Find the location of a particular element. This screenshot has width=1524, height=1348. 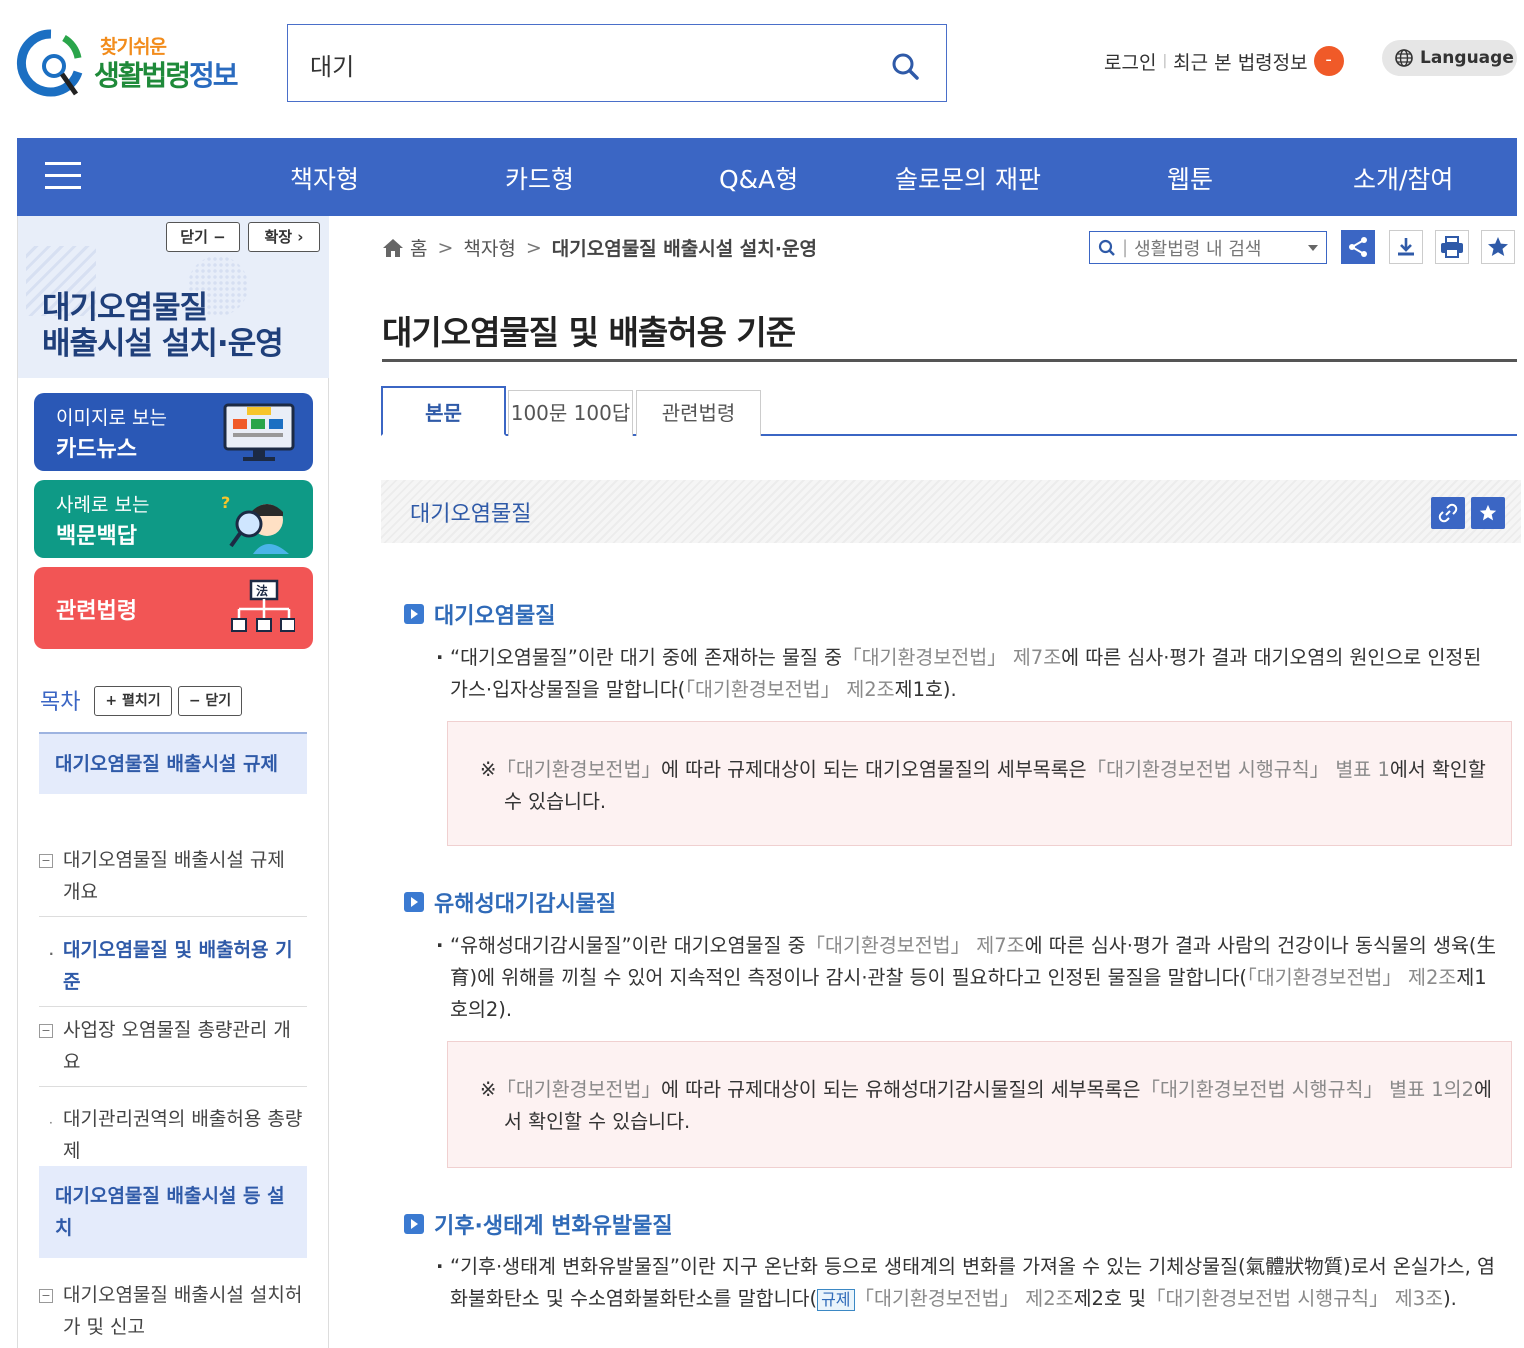

nav-item-book: 책자형 is located at coordinates (324, 178).